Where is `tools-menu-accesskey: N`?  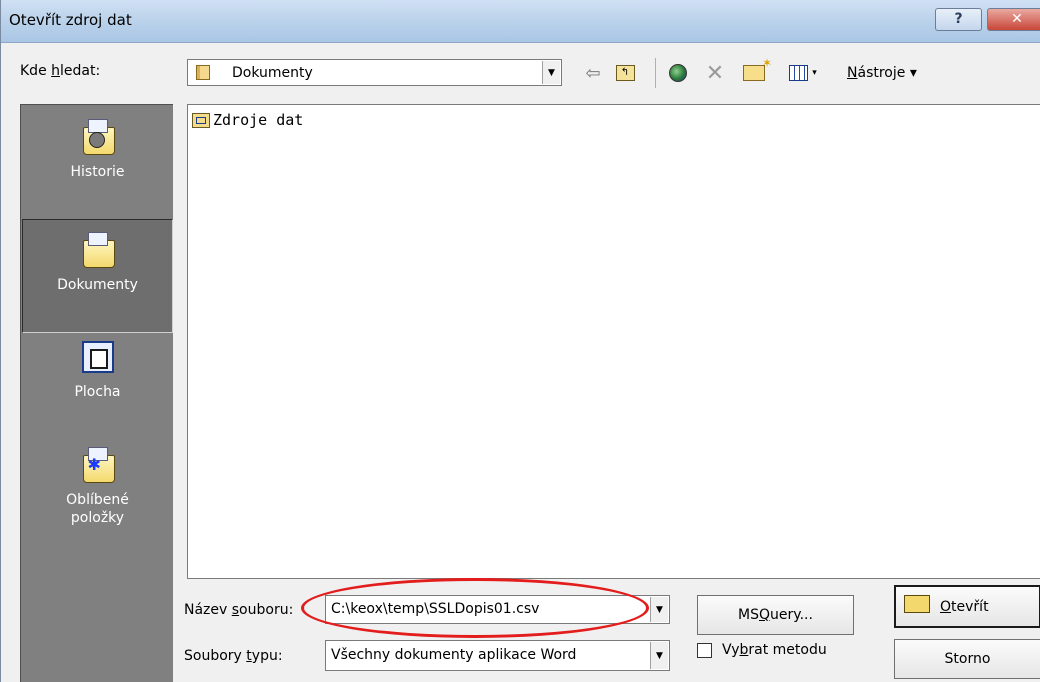 tools-menu-accesskey: N is located at coordinates (852, 73).